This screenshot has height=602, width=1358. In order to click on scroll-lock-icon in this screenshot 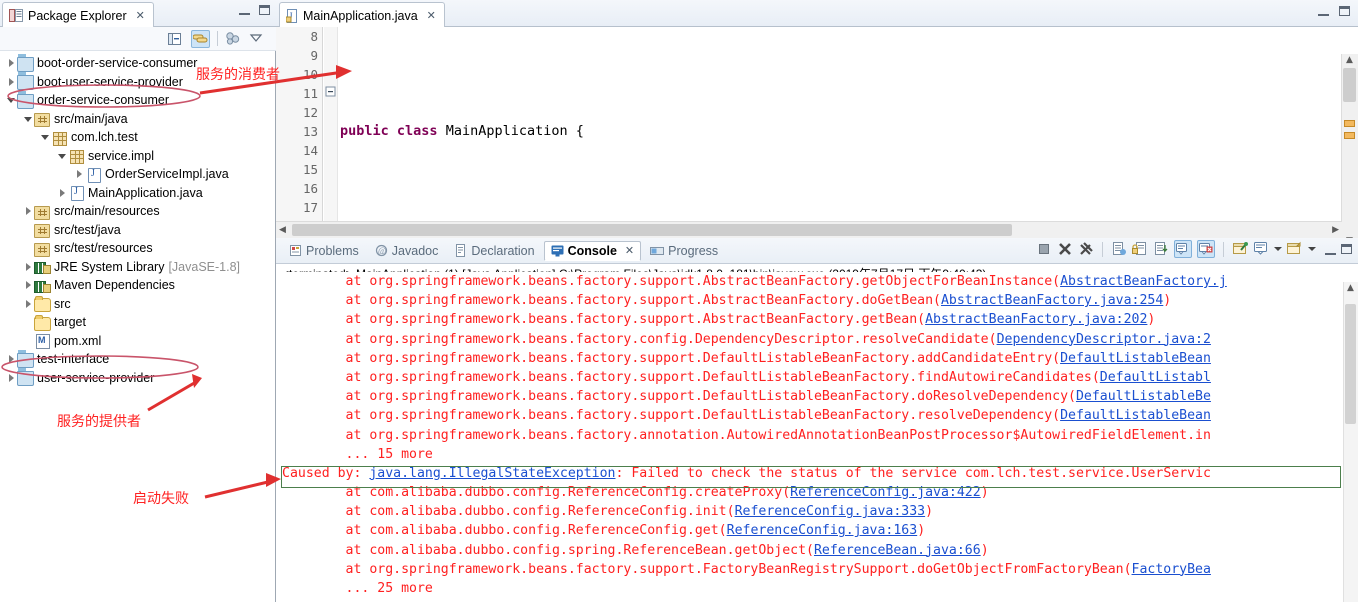, I will do `click(1140, 249)`.